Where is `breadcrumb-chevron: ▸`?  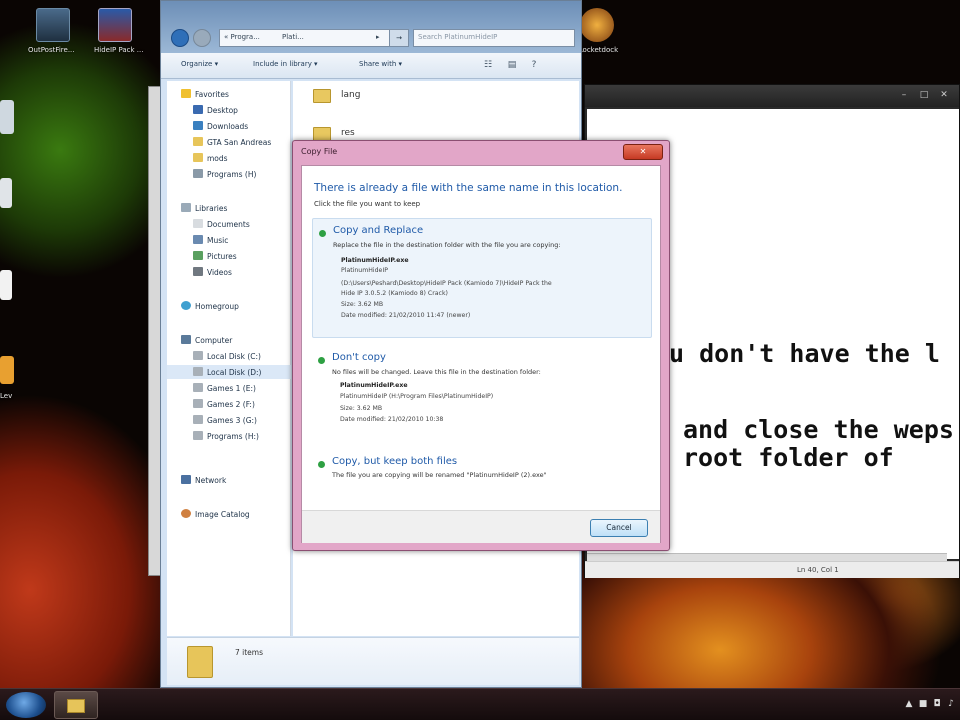 breadcrumb-chevron: ▸ is located at coordinates (378, 37).